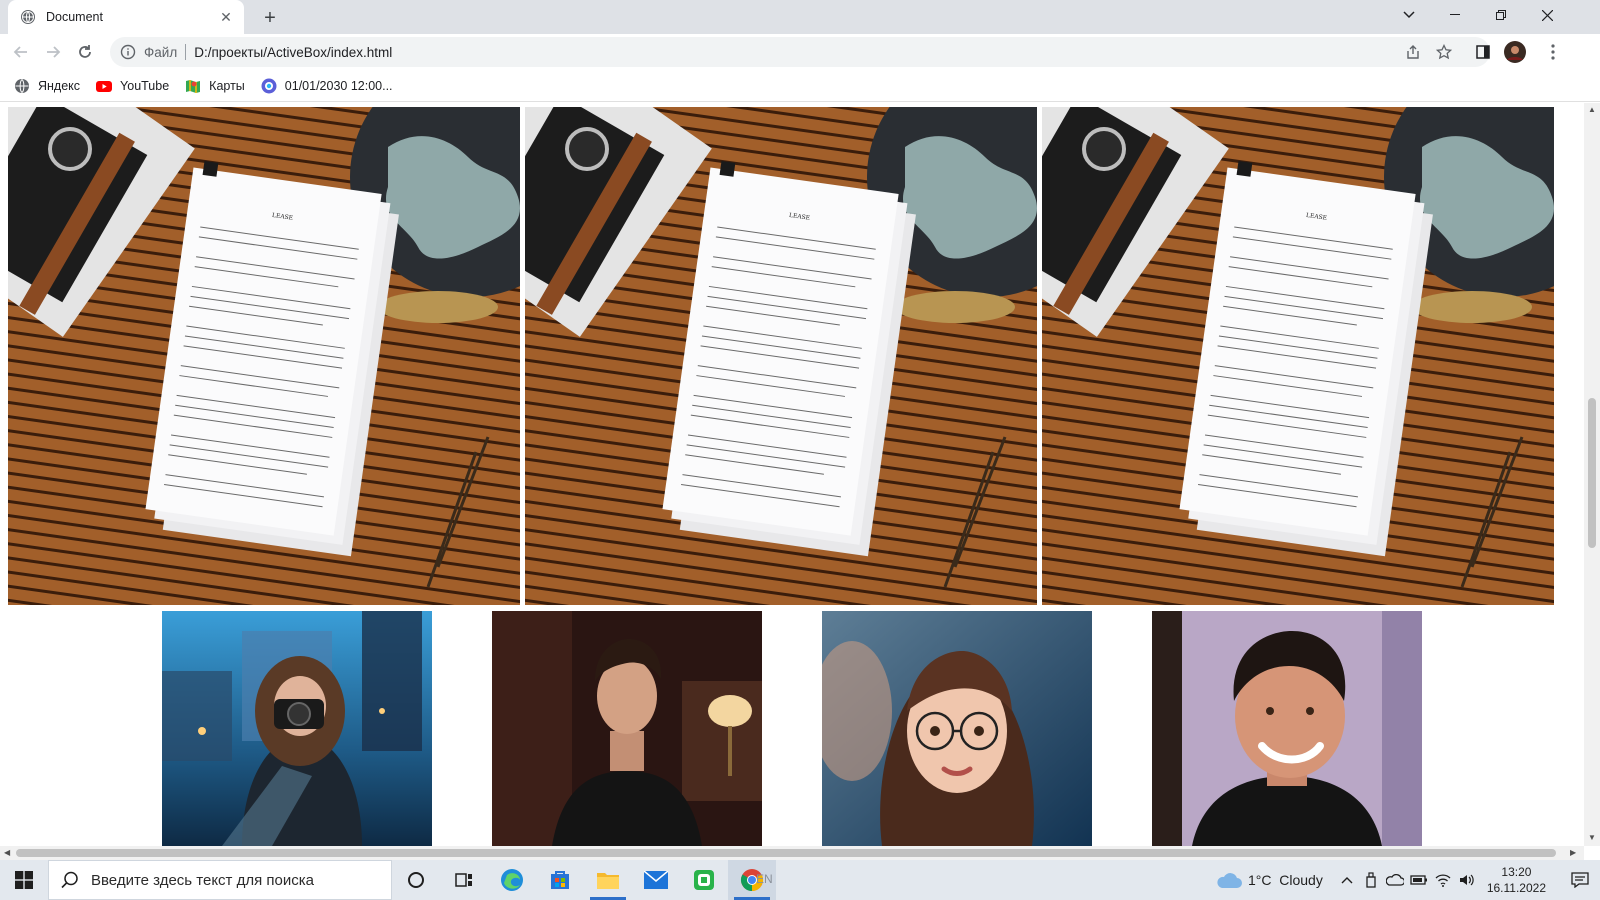 This screenshot has height=900, width=1600. I want to click on portrait-smiling-man, so click(1287, 728).